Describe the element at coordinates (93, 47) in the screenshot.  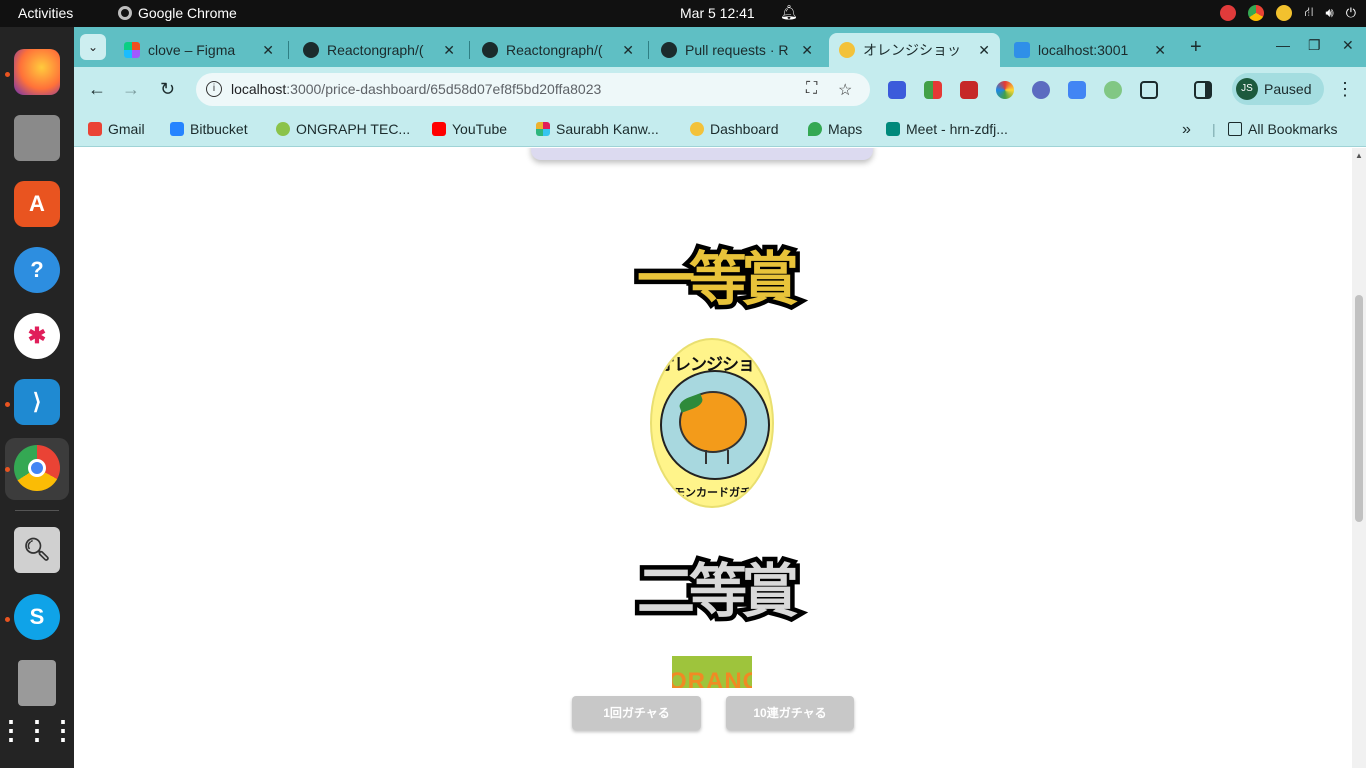
I see `tab-search-button: ⌄` at that location.